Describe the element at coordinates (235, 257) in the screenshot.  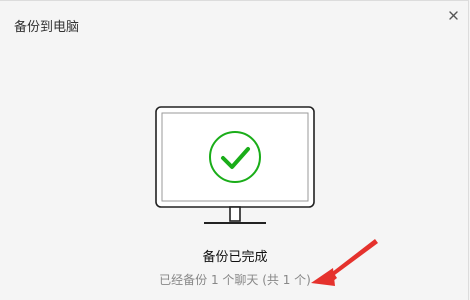
I see `backup-status: 备份已完成` at that location.